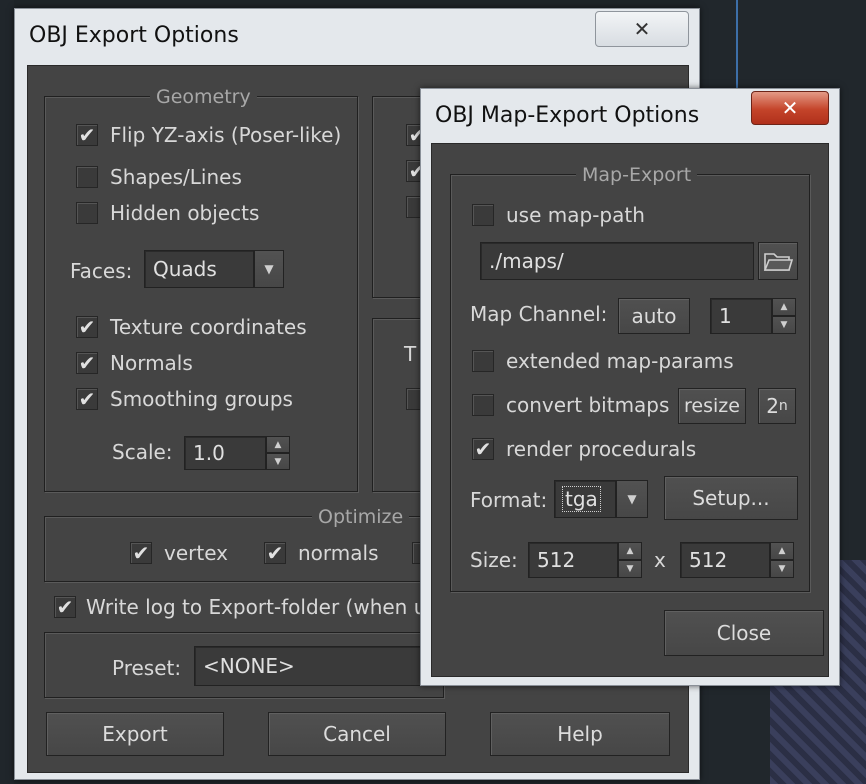 The image size is (866, 784). I want to click on browse-folder-button, so click(778, 261).